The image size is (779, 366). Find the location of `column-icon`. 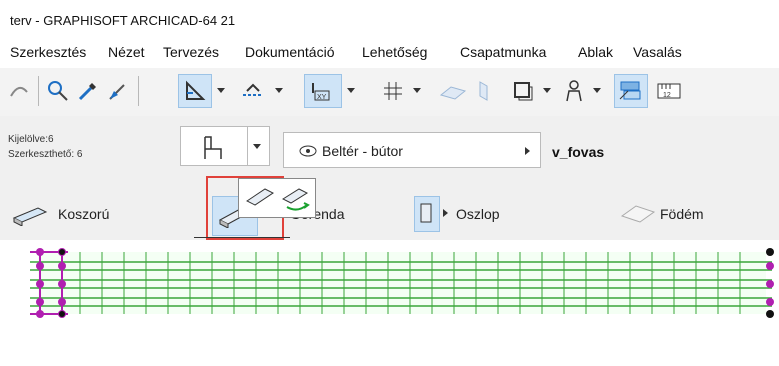

column-icon is located at coordinates (426, 213).